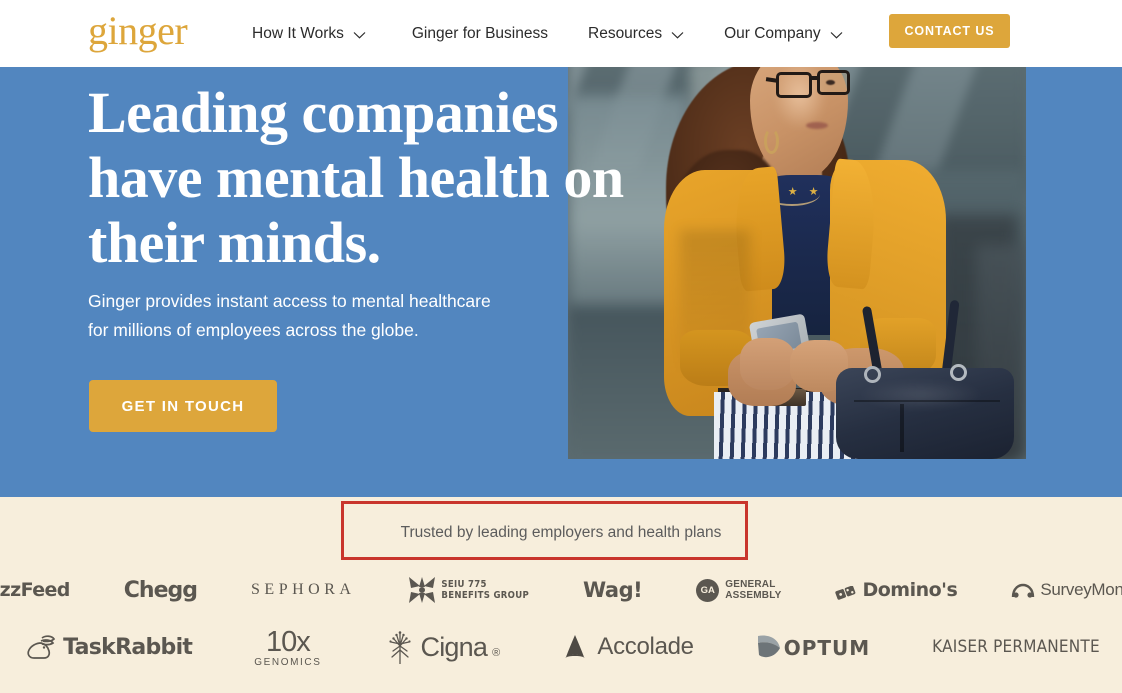 The height and width of the screenshot is (693, 1122). I want to click on photo-lips, so click(817, 125).